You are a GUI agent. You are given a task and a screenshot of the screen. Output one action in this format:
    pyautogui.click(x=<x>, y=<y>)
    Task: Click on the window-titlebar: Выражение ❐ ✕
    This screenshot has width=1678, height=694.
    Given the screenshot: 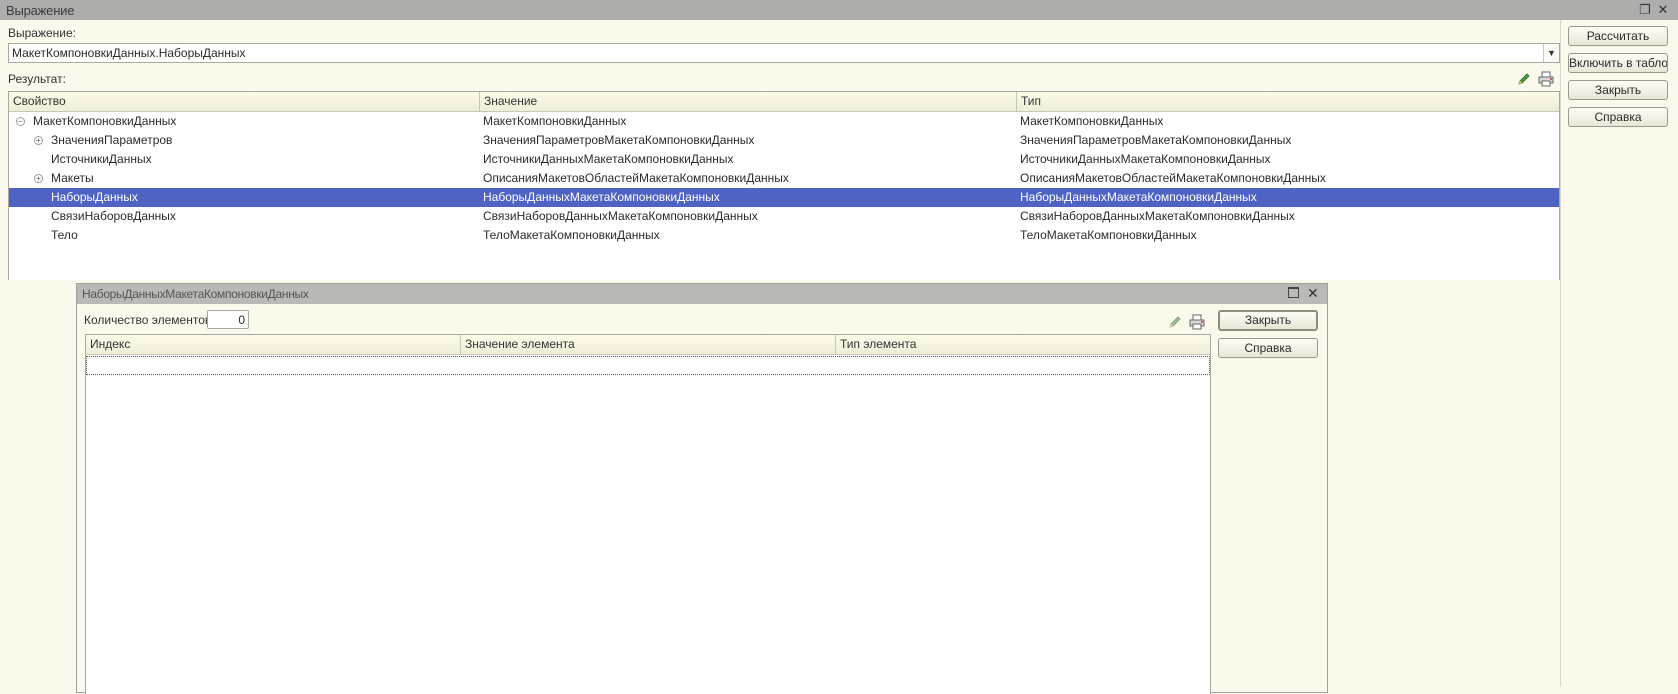 What is the action you would take?
    pyautogui.click(x=839, y=10)
    